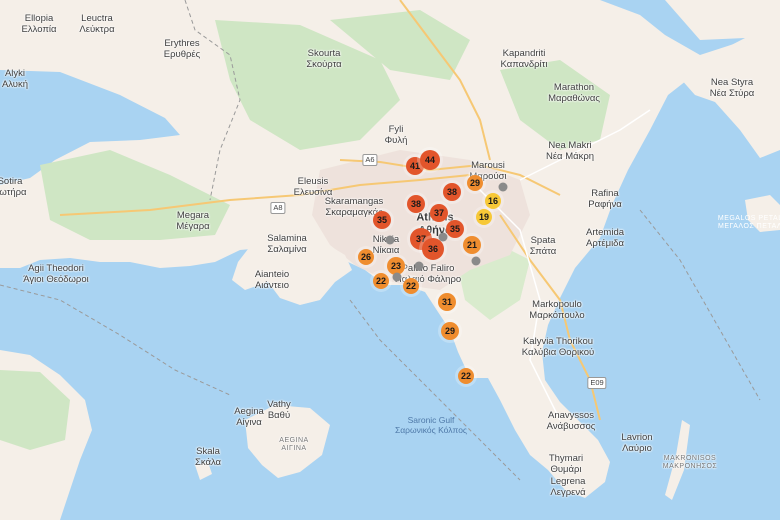 The height and width of the screenshot is (520, 780). I want to click on aqi-marker: 37, so click(439, 213).